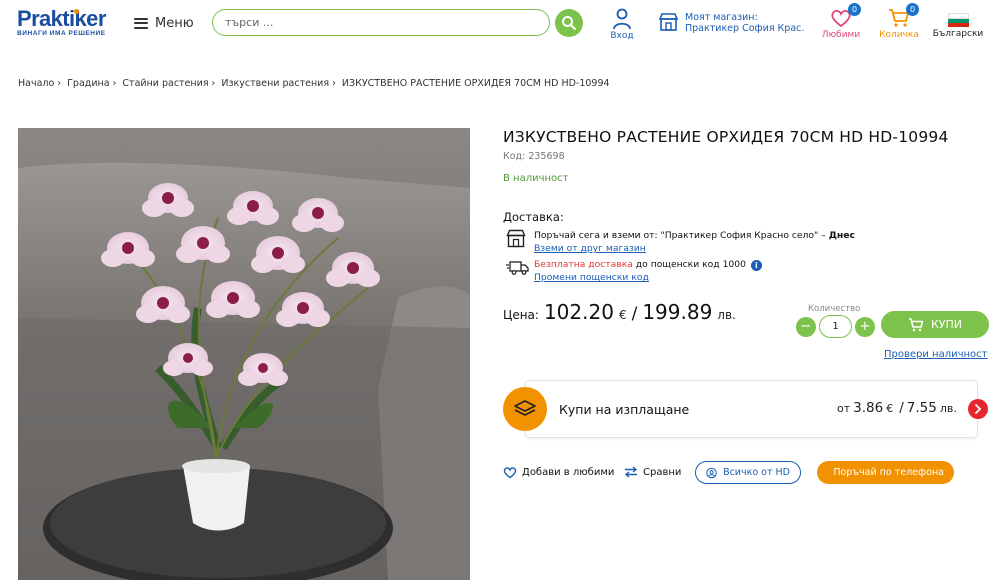 The height and width of the screenshot is (585, 1000). I want to click on installments-bgn: 7.55, so click(921, 408).